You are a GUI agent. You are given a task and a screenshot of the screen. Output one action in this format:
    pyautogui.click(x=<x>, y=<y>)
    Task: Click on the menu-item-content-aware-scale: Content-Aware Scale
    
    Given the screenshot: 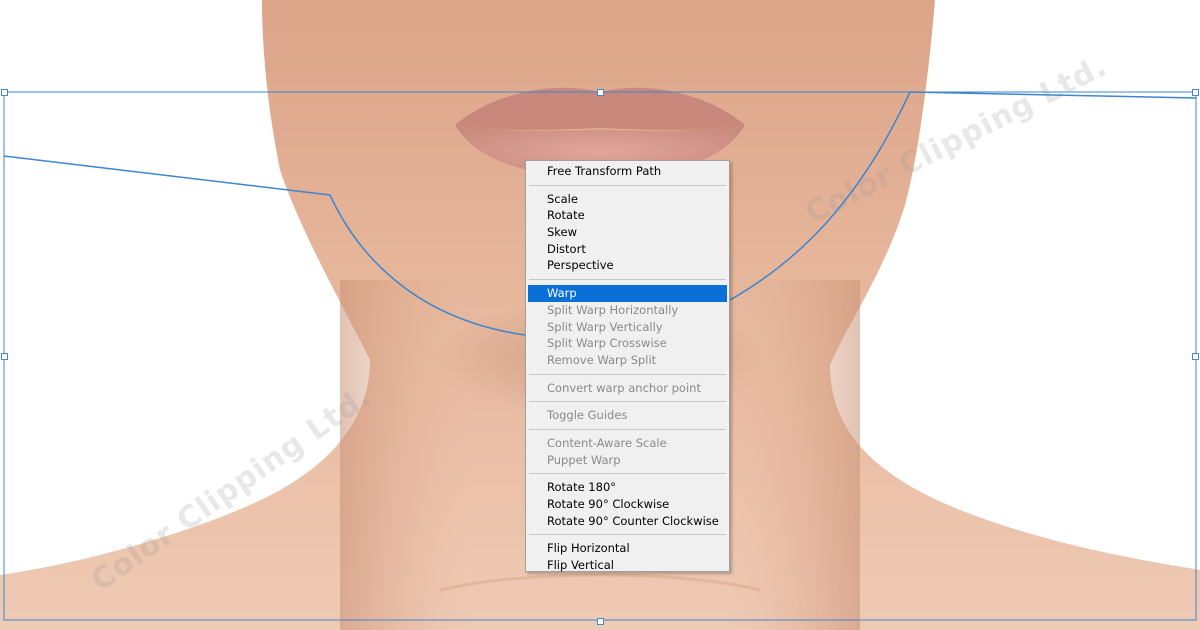 What is the action you would take?
    pyautogui.click(x=607, y=442)
    